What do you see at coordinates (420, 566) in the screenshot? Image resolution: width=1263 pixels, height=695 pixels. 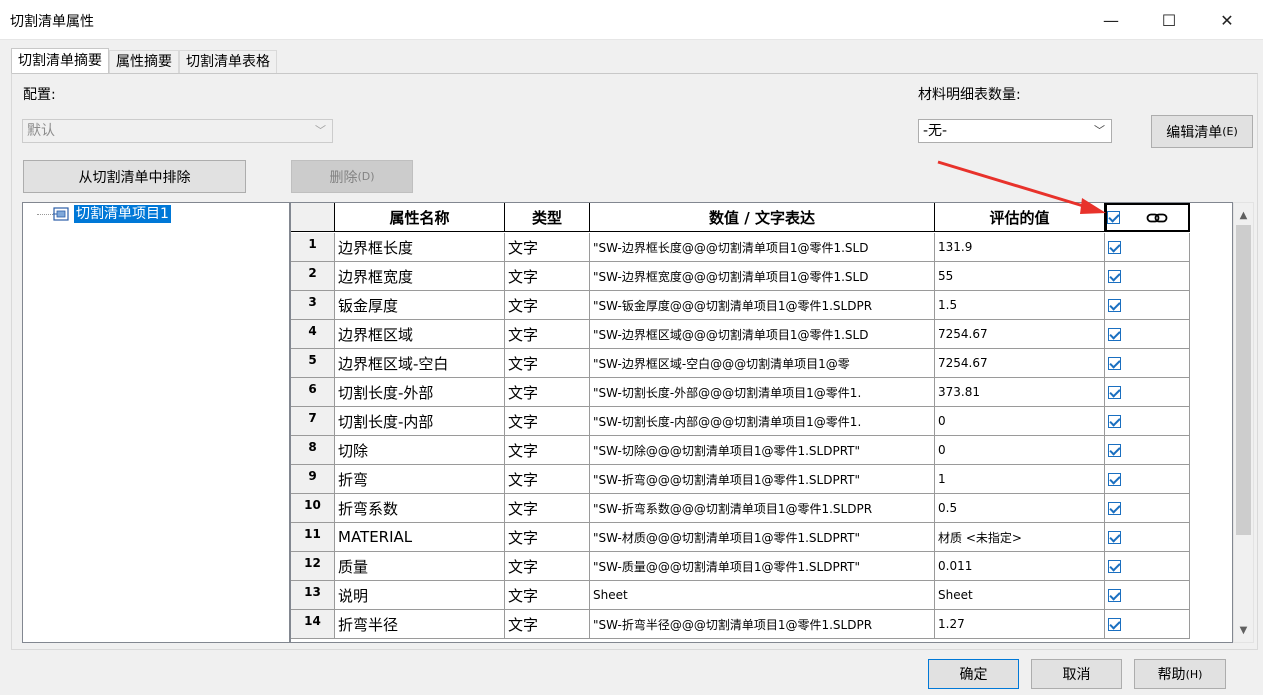 I see `property-name-cell: 质量` at bounding box center [420, 566].